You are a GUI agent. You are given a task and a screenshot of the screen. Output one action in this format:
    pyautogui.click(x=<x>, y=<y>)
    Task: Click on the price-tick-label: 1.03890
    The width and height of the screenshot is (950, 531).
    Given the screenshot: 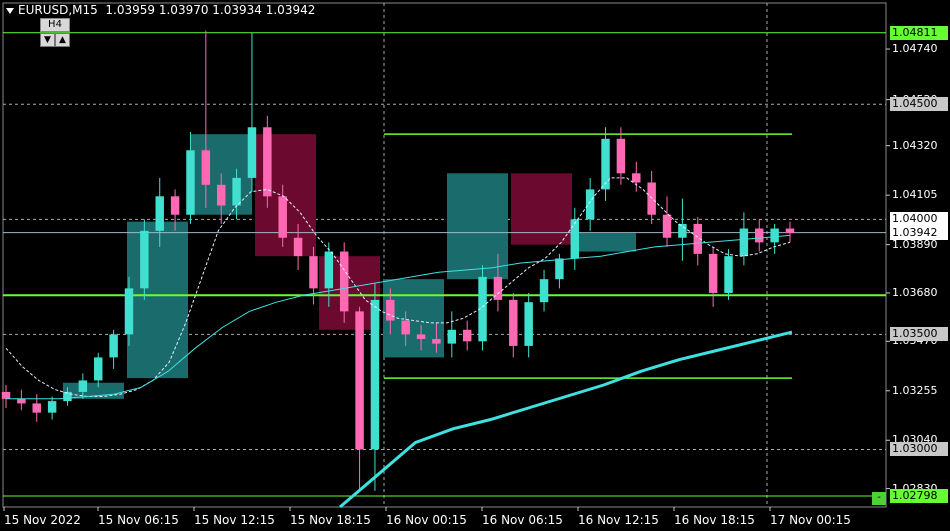 What is the action you would take?
    pyautogui.click(x=915, y=244)
    